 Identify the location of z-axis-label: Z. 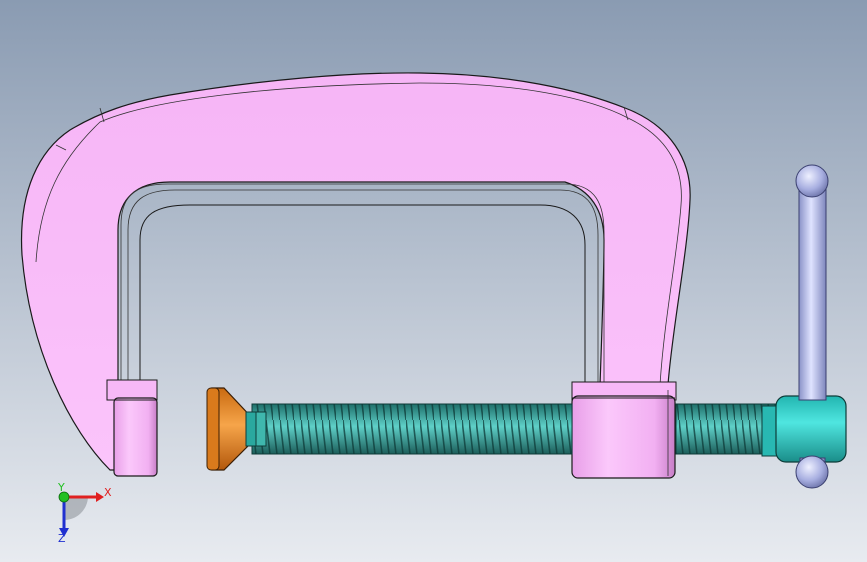
(62, 538).